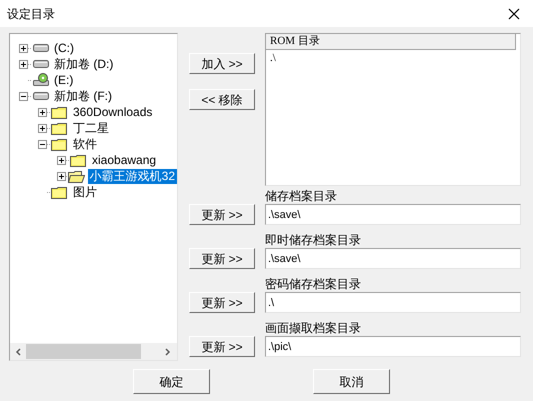 This screenshot has width=533, height=401. What do you see at coordinates (222, 63) in the screenshot?
I see `add-button: 加入 >>` at bounding box center [222, 63].